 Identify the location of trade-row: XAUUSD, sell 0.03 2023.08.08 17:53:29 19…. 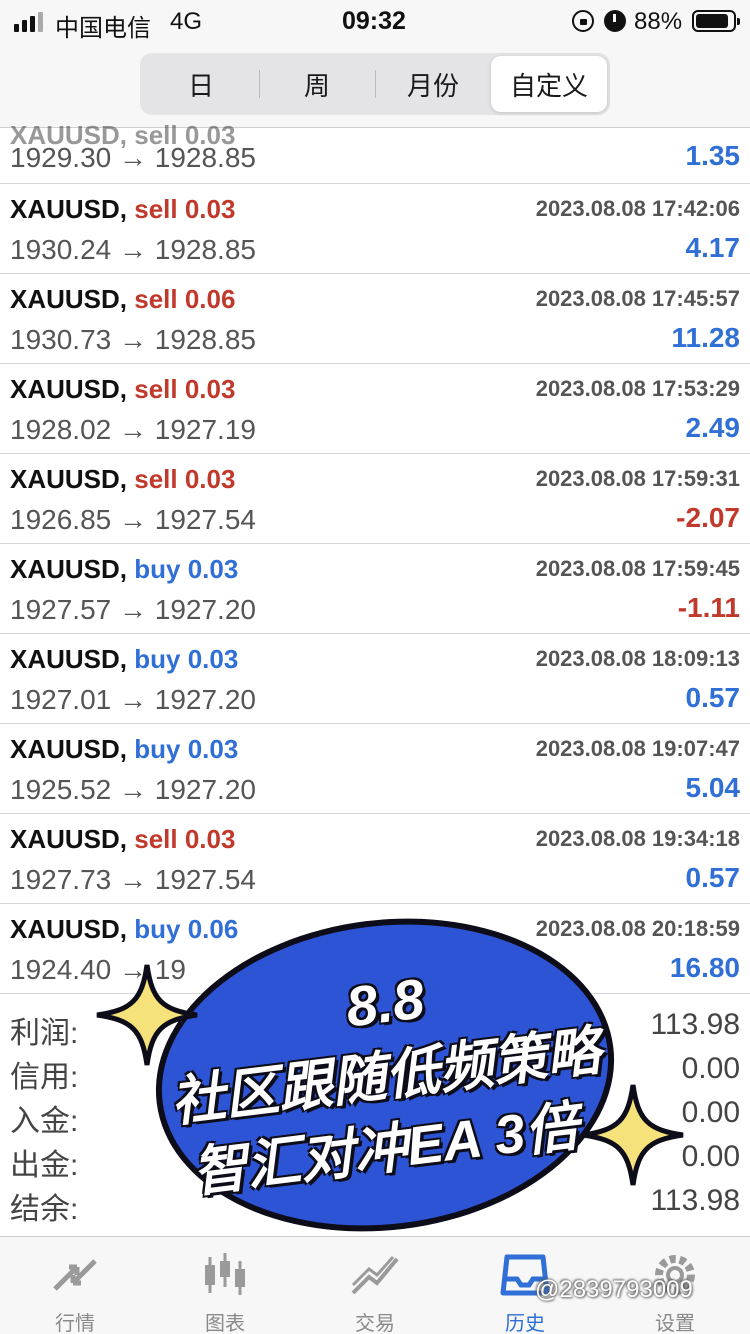
(375, 409).